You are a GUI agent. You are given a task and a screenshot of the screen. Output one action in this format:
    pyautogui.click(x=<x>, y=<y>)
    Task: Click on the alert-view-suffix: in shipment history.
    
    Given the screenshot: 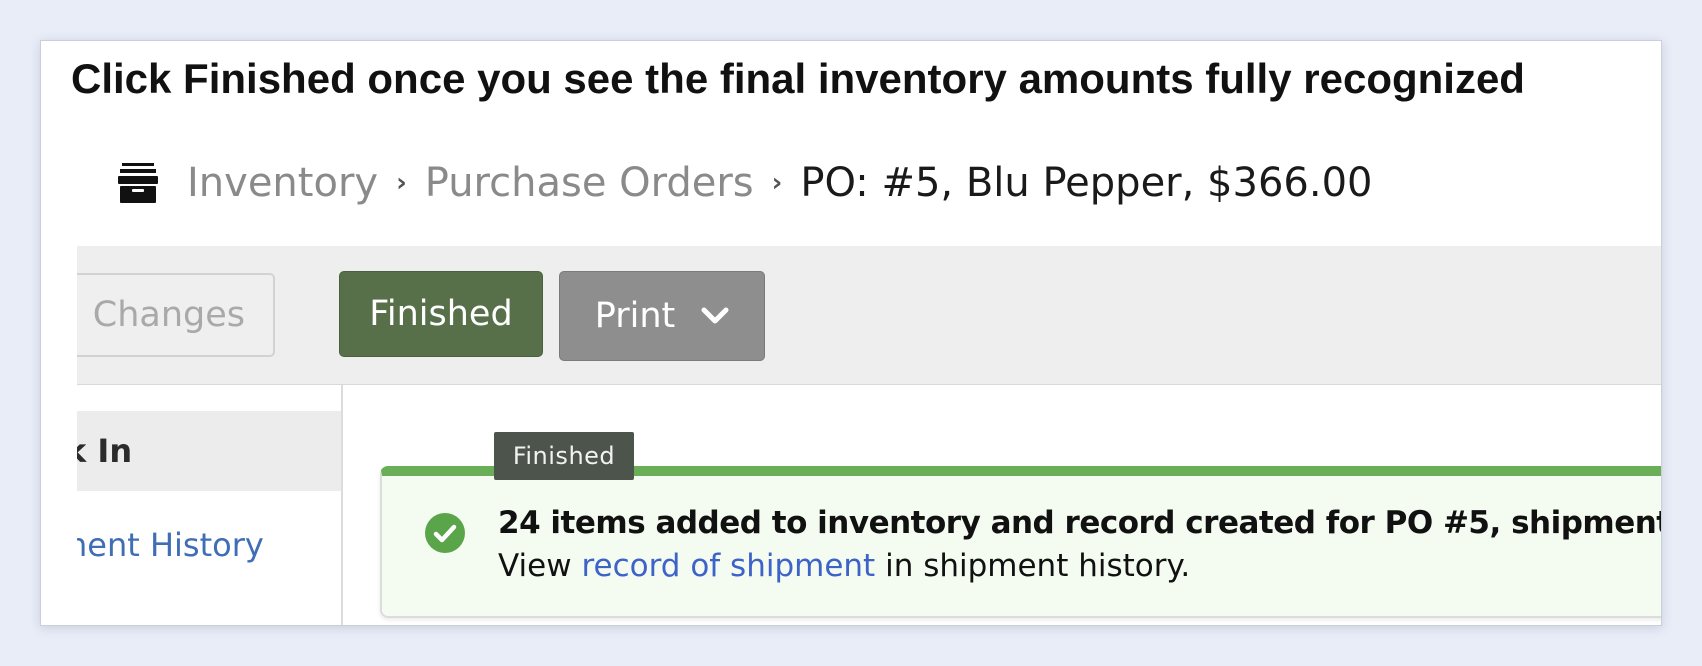 What is the action you would take?
    pyautogui.click(x=1038, y=566)
    